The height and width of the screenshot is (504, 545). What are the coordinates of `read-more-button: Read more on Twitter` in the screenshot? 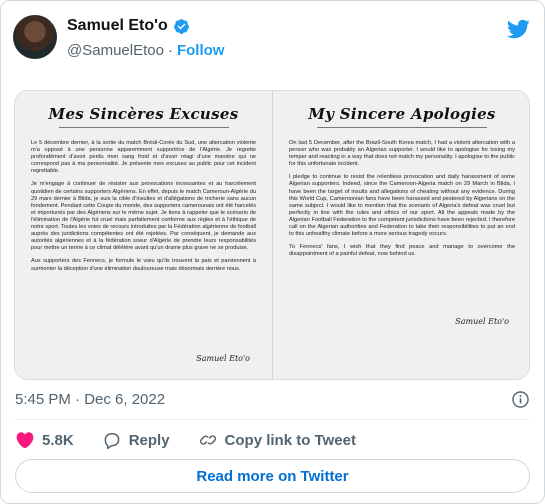 It's located at (272, 476).